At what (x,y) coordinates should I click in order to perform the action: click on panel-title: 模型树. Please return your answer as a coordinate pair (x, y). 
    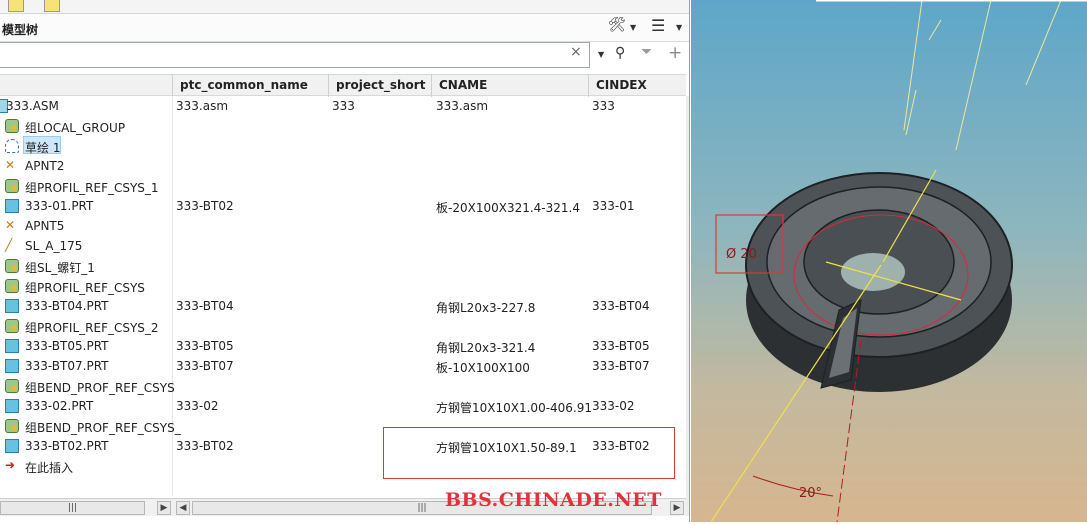
    Looking at the image, I should click on (20, 30).